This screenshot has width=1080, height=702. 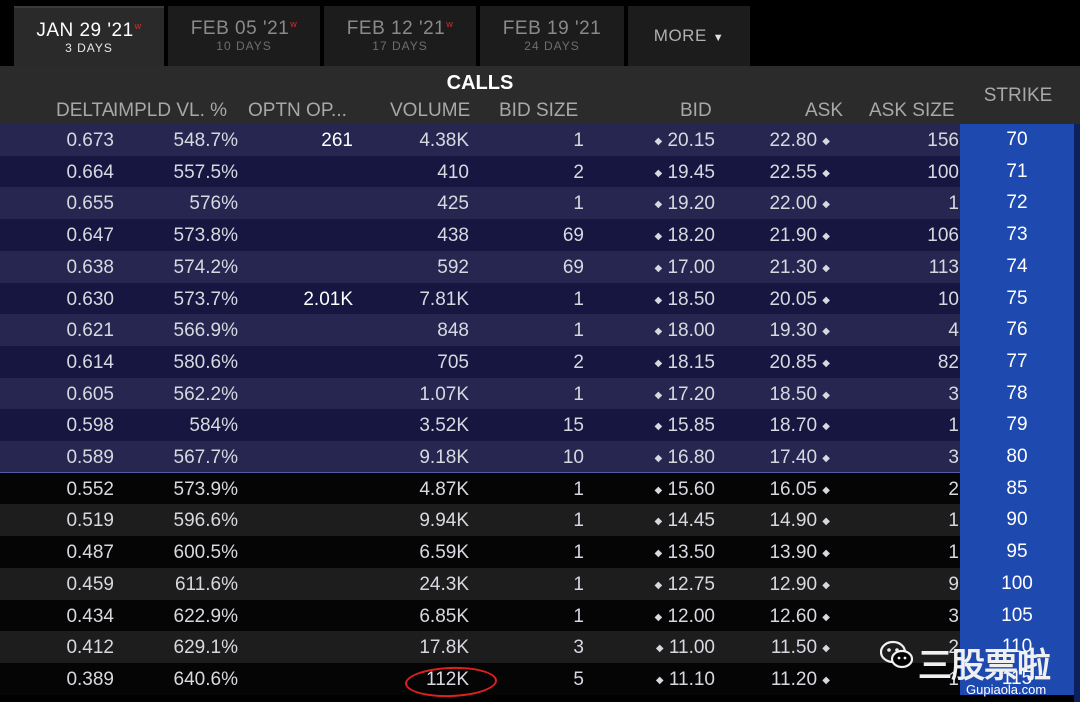 What do you see at coordinates (912, 111) in the screenshot?
I see `col-ask-size: ASK SIZE` at bounding box center [912, 111].